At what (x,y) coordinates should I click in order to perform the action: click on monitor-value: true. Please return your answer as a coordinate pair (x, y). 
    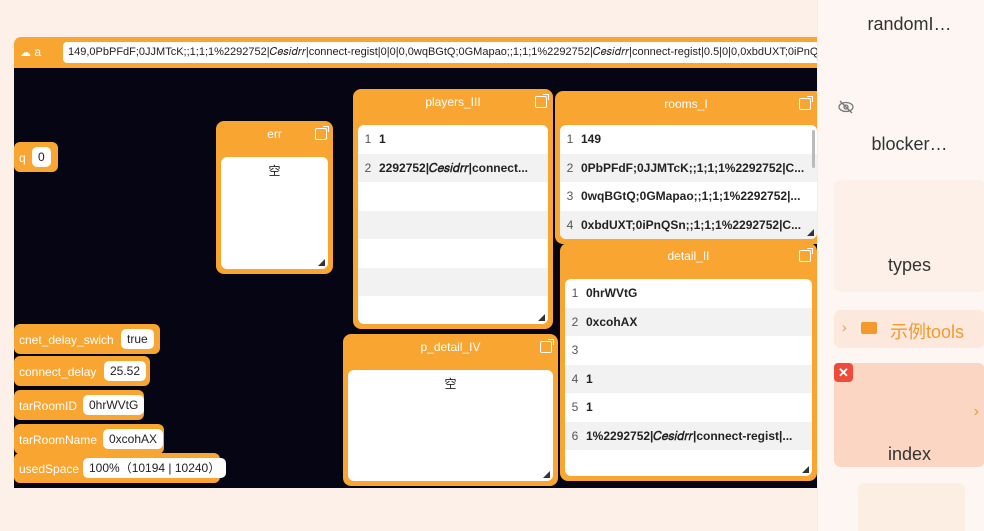
    Looking at the image, I should click on (137, 339).